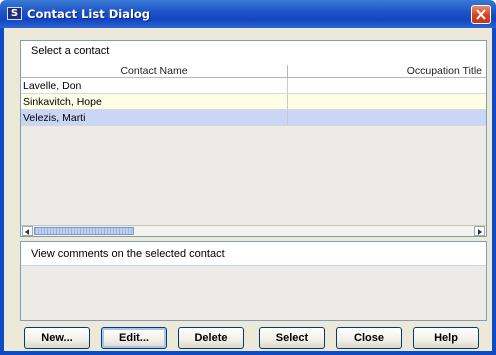 The image size is (496, 355). What do you see at coordinates (54, 118) in the screenshot?
I see `contact-name-cell: Velezis, Marti` at bounding box center [54, 118].